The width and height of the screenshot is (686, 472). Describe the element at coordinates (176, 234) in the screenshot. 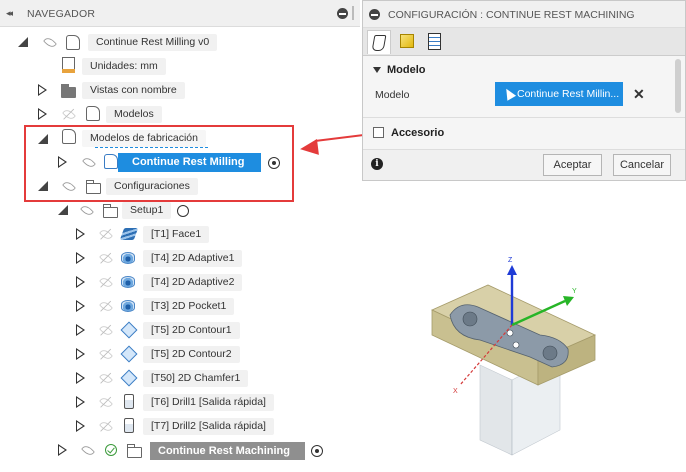

I see `operation-item: [T1] Face1` at that location.